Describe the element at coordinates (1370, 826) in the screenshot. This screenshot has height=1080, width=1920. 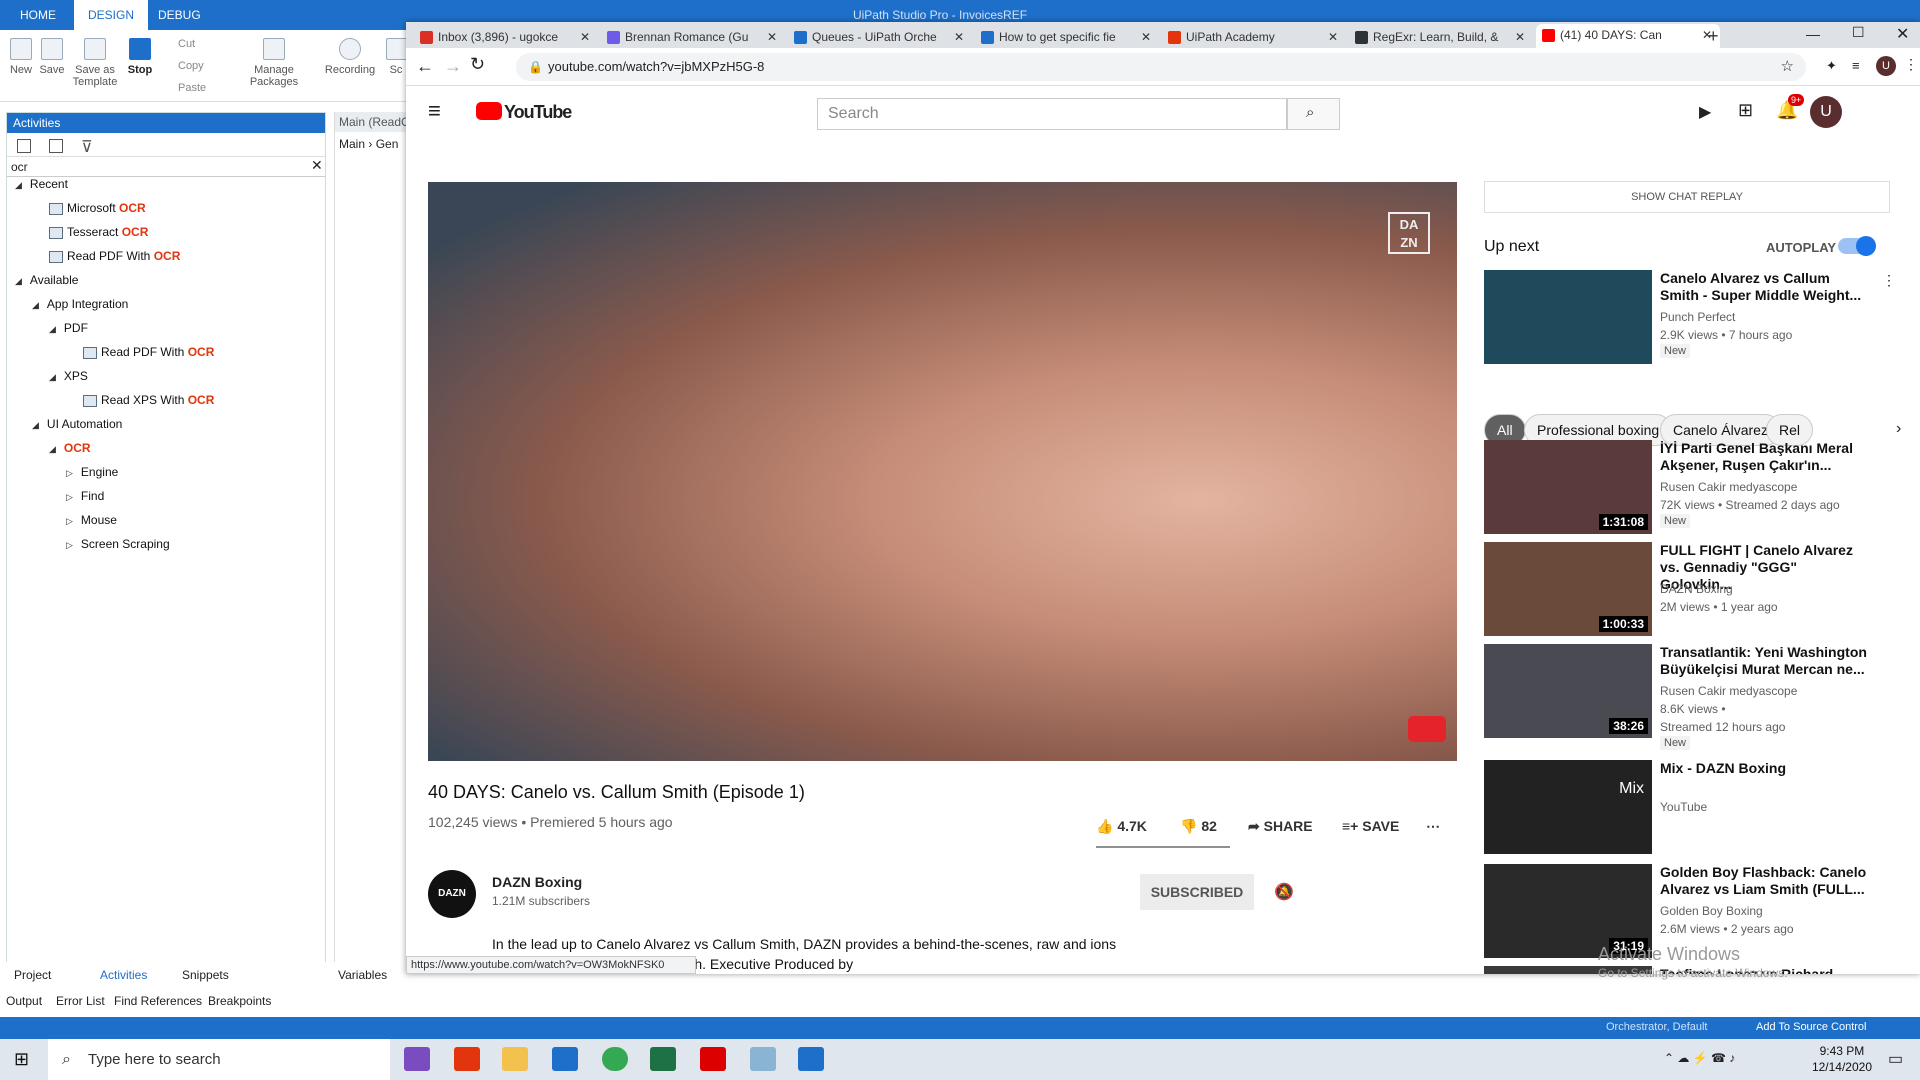
I see `save-to-playlist-button: ≡+ SAVE` at that location.